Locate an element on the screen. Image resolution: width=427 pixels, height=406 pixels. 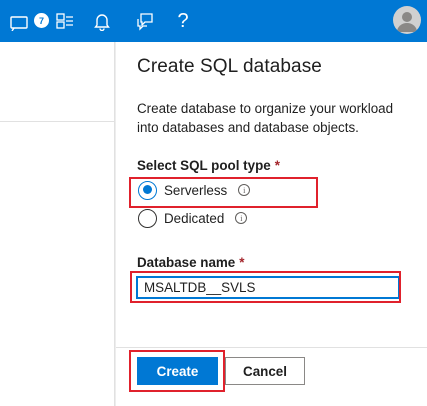
radio-dedicated-button is located at coordinates (147, 218).